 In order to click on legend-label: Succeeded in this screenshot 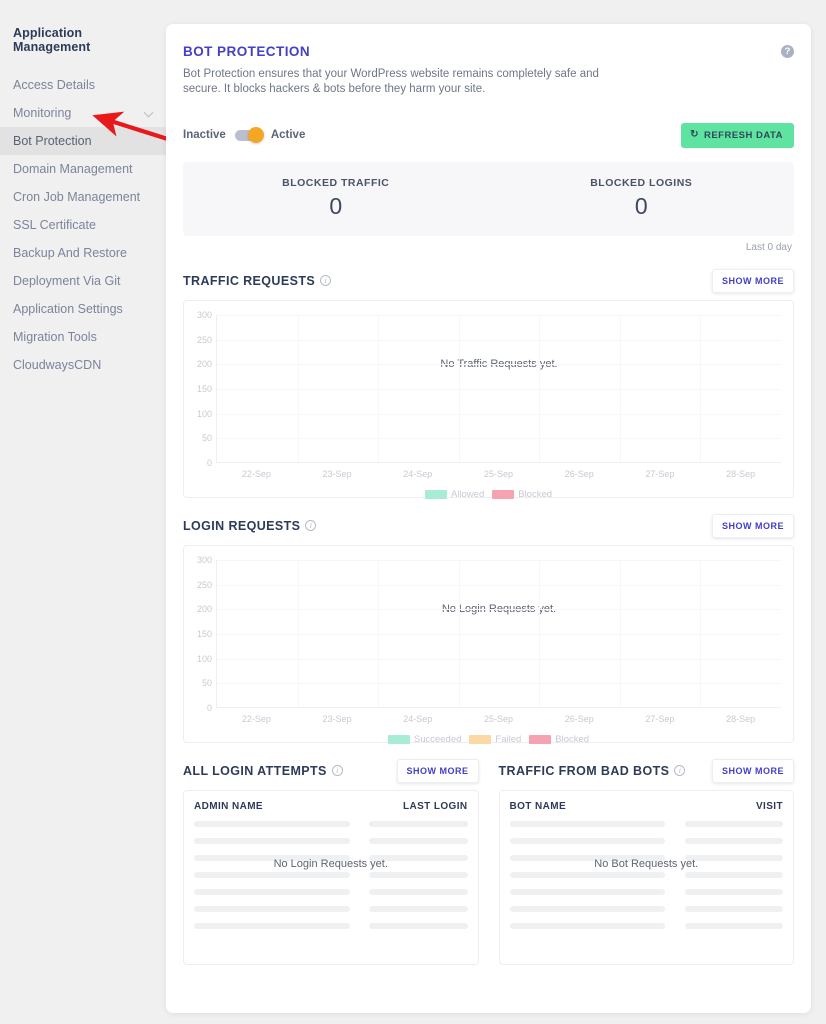, I will do `click(437, 739)`.